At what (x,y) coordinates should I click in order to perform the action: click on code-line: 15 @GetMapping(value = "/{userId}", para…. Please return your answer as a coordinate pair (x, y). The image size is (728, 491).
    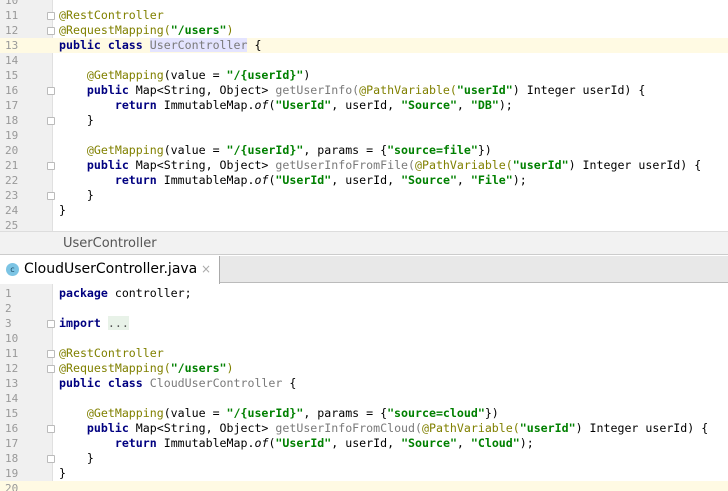
    Looking at the image, I should click on (364, 413).